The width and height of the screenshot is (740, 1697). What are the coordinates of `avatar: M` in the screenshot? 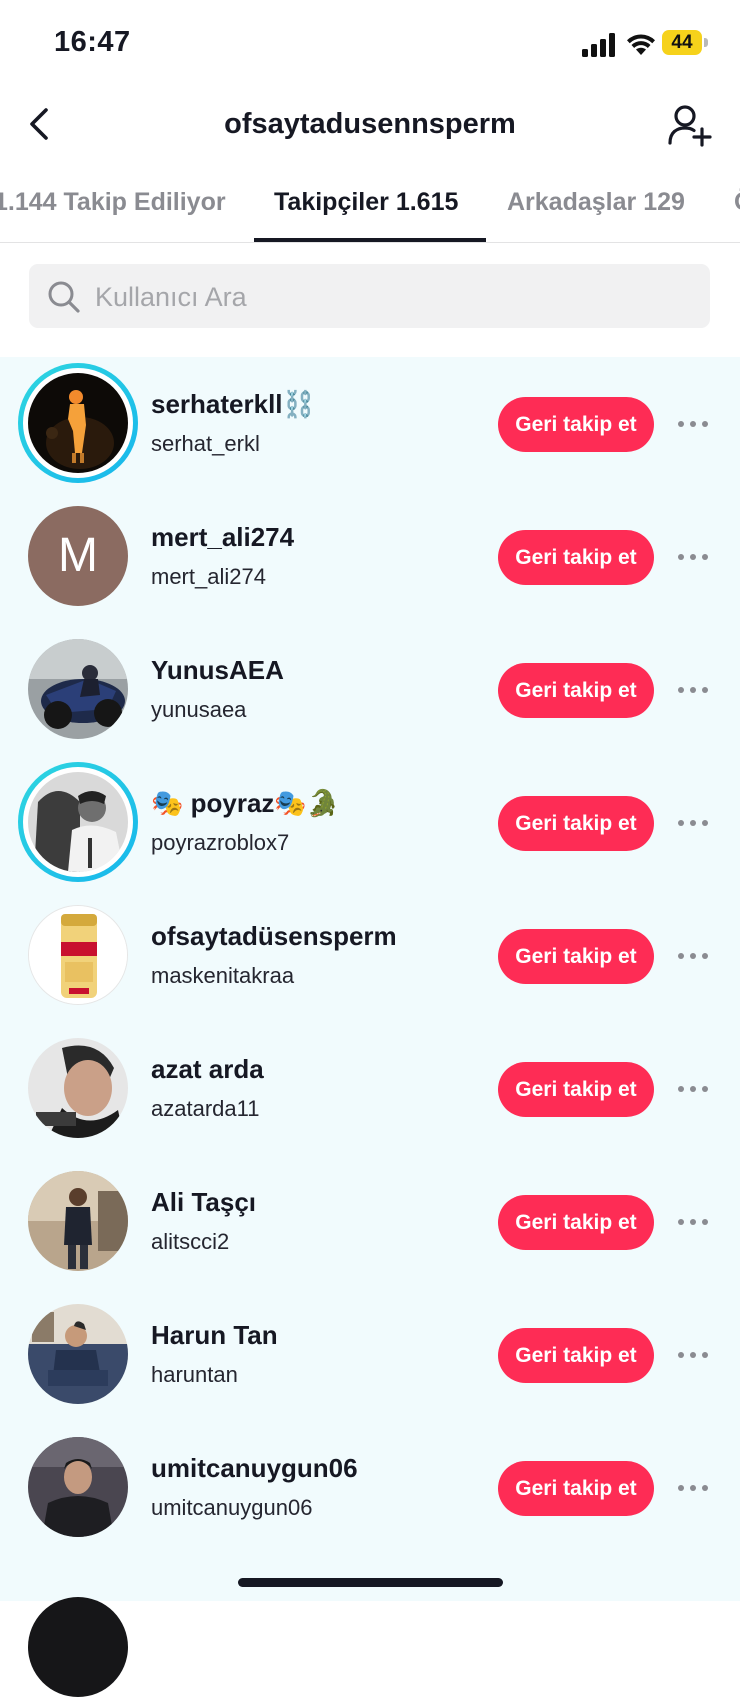 It's located at (78, 556).